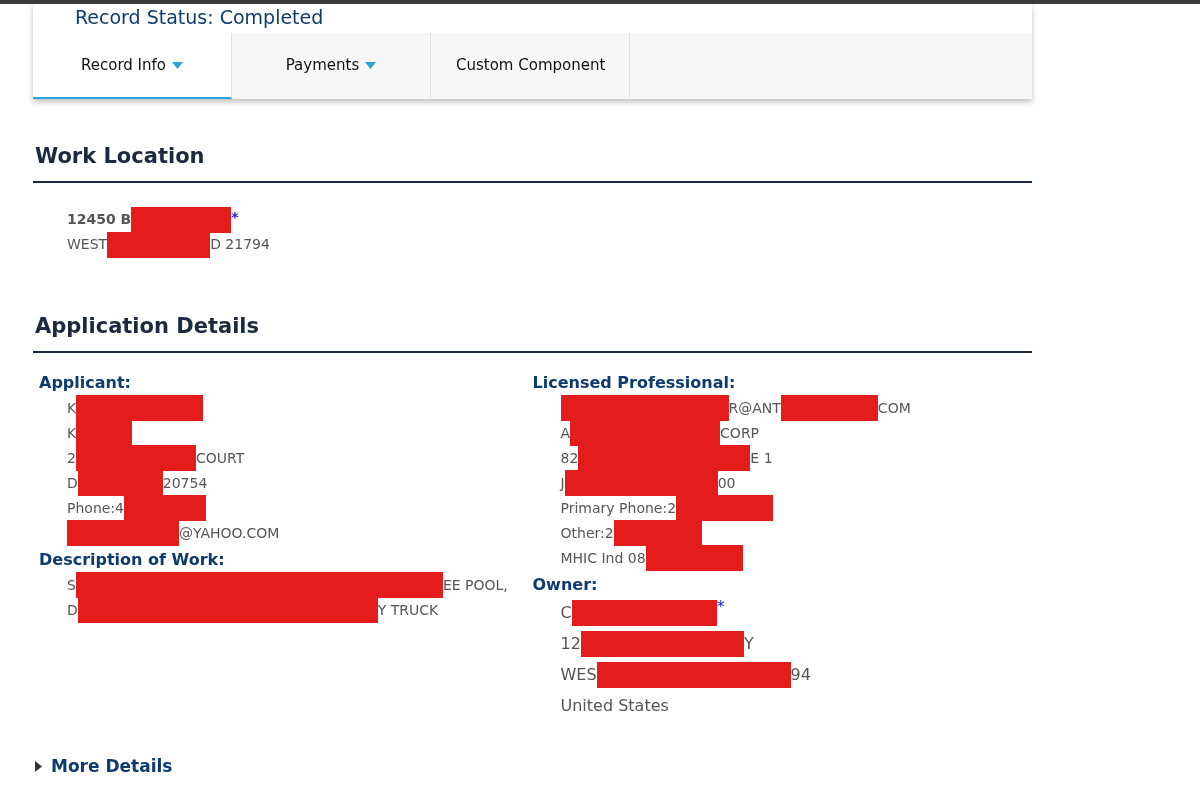 The height and width of the screenshot is (804, 1200). Describe the element at coordinates (85, 383) in the screenshot. I see `field-label: Applicant:` at that location.